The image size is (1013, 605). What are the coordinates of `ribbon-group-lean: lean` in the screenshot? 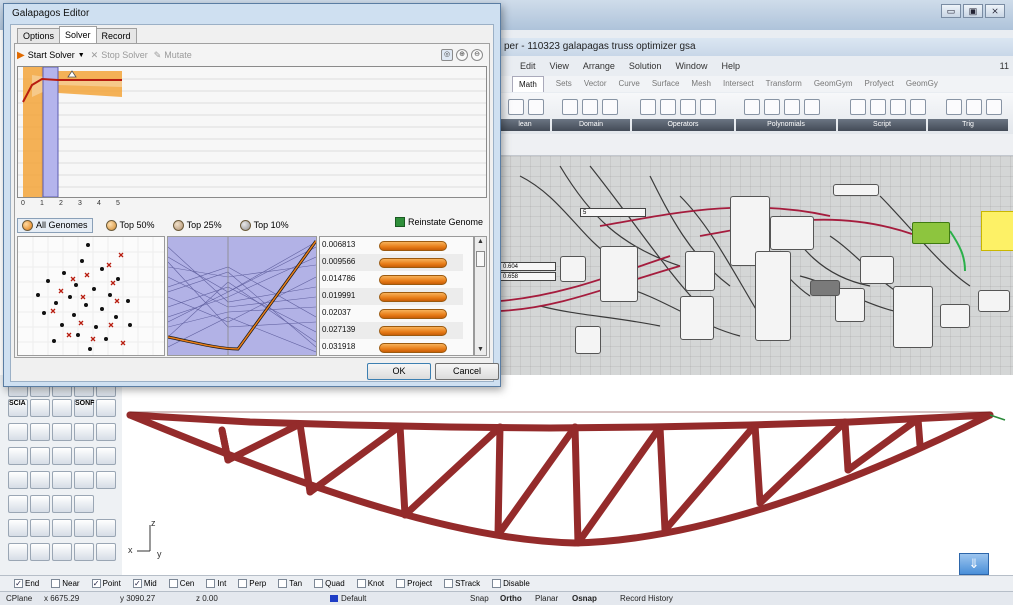 It's located at (525, 125).